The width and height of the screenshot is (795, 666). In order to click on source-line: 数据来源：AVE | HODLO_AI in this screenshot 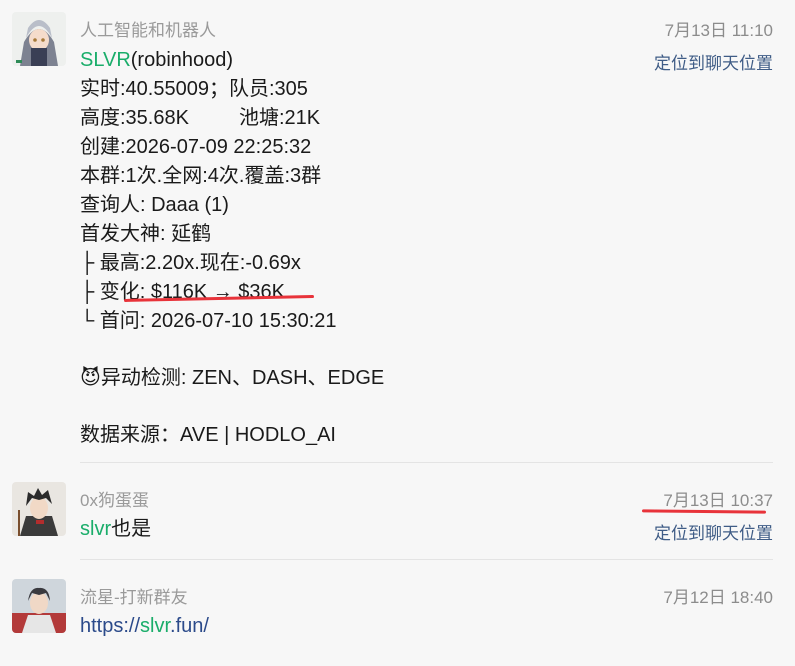, I will do `click(208, 435)`.